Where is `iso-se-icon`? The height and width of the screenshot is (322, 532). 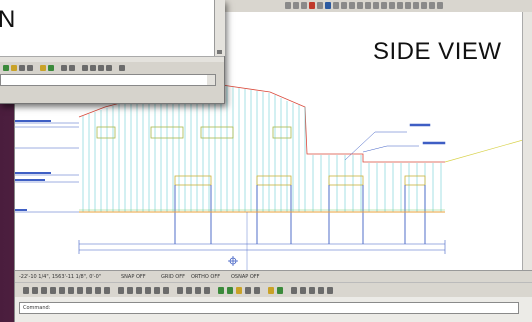
iso-se-icon is located at coordinates (189, 290).